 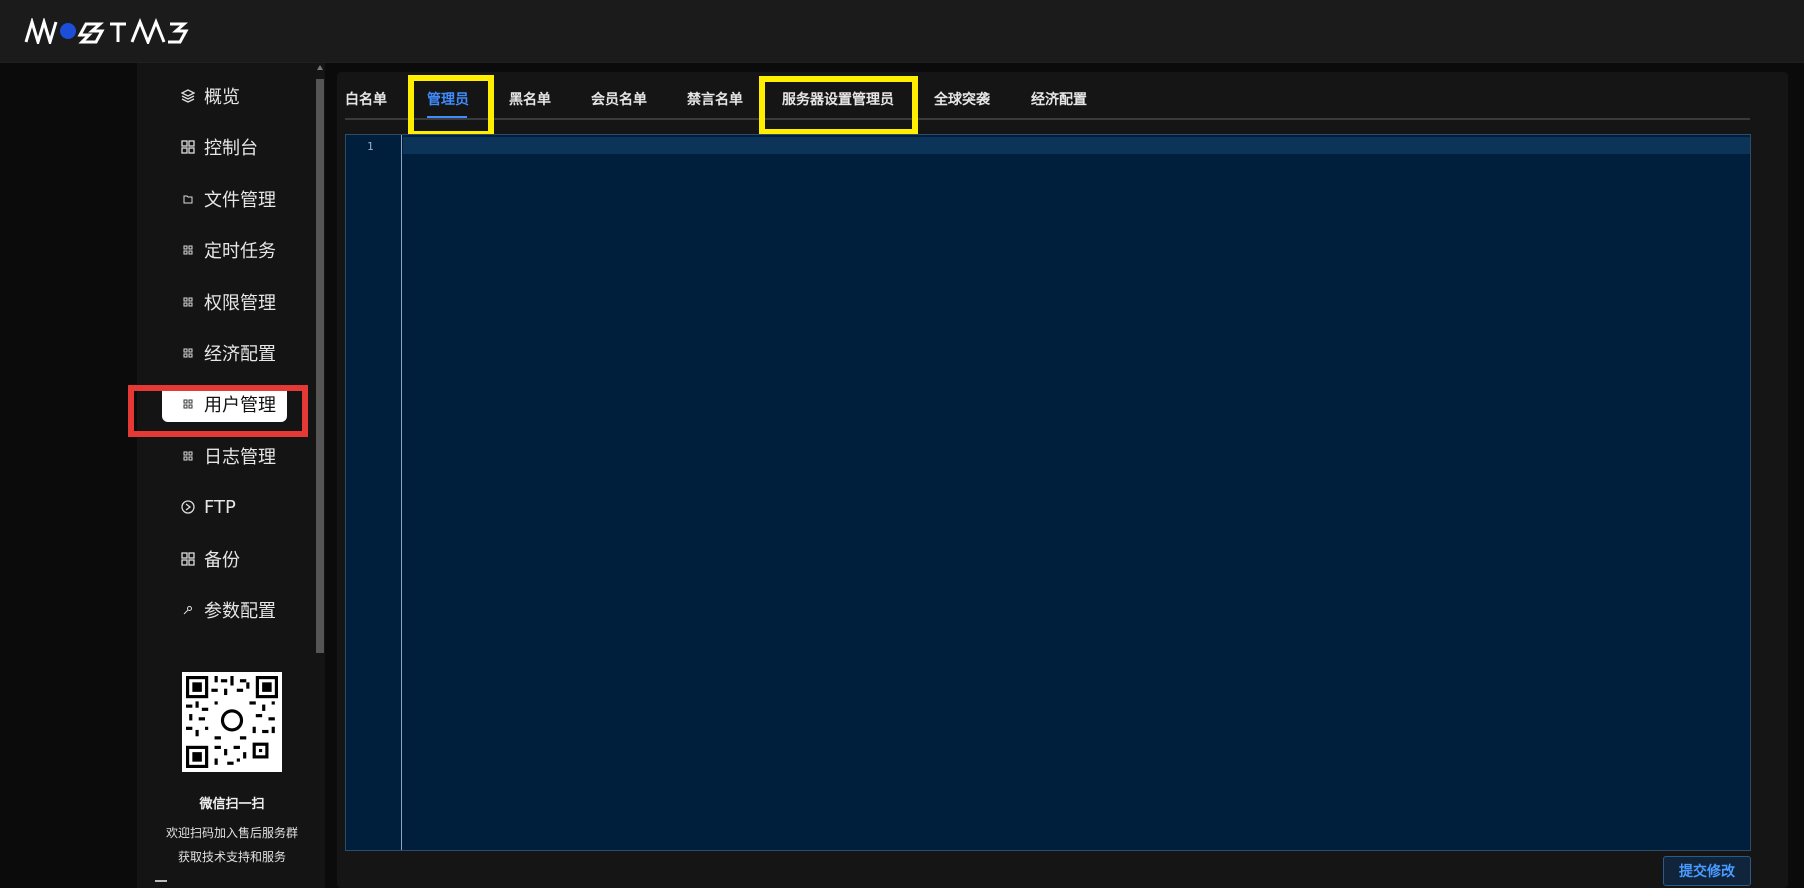 I want to click on tab-members: 会员名单, so click(x=619, y=100).